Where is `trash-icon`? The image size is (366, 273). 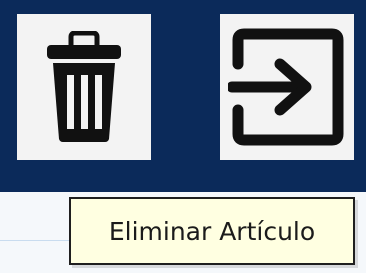 trash-icon is located at coordinates (84, 86).